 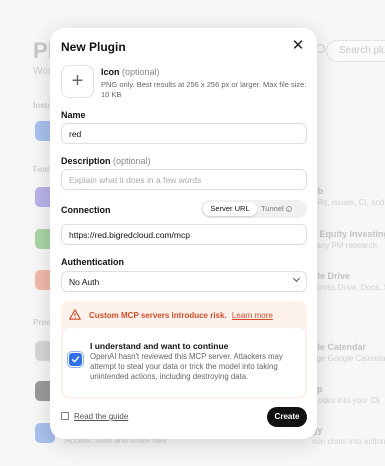 What do you see at coordinates (348, 441) in the screenshot?
I see `card-desc: ruin chats into actions` at bounding box center [348, 441].